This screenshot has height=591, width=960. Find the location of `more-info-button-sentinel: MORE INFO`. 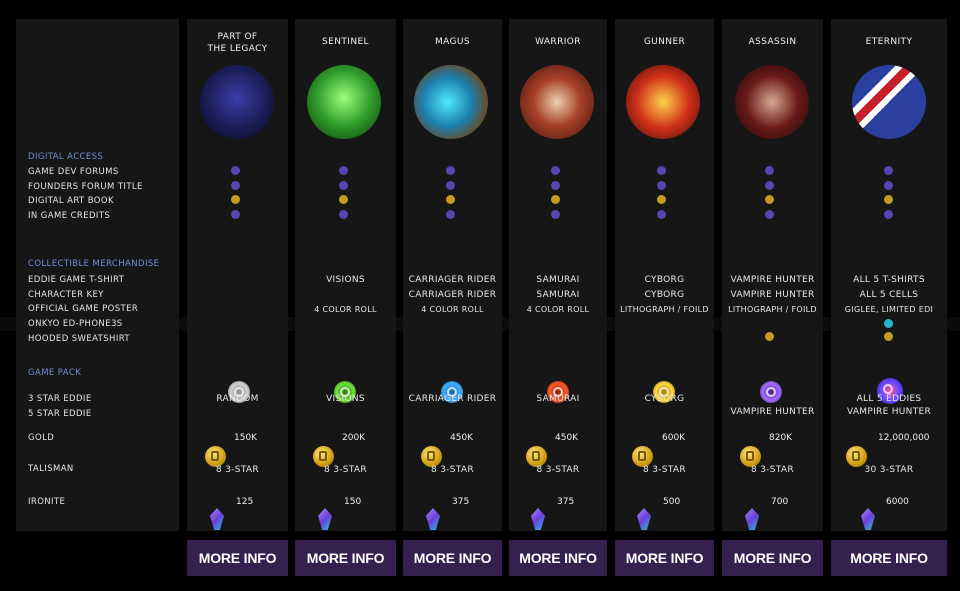

more-info-button-sentinel: MORE INFO is located at coordinates (345, 558).